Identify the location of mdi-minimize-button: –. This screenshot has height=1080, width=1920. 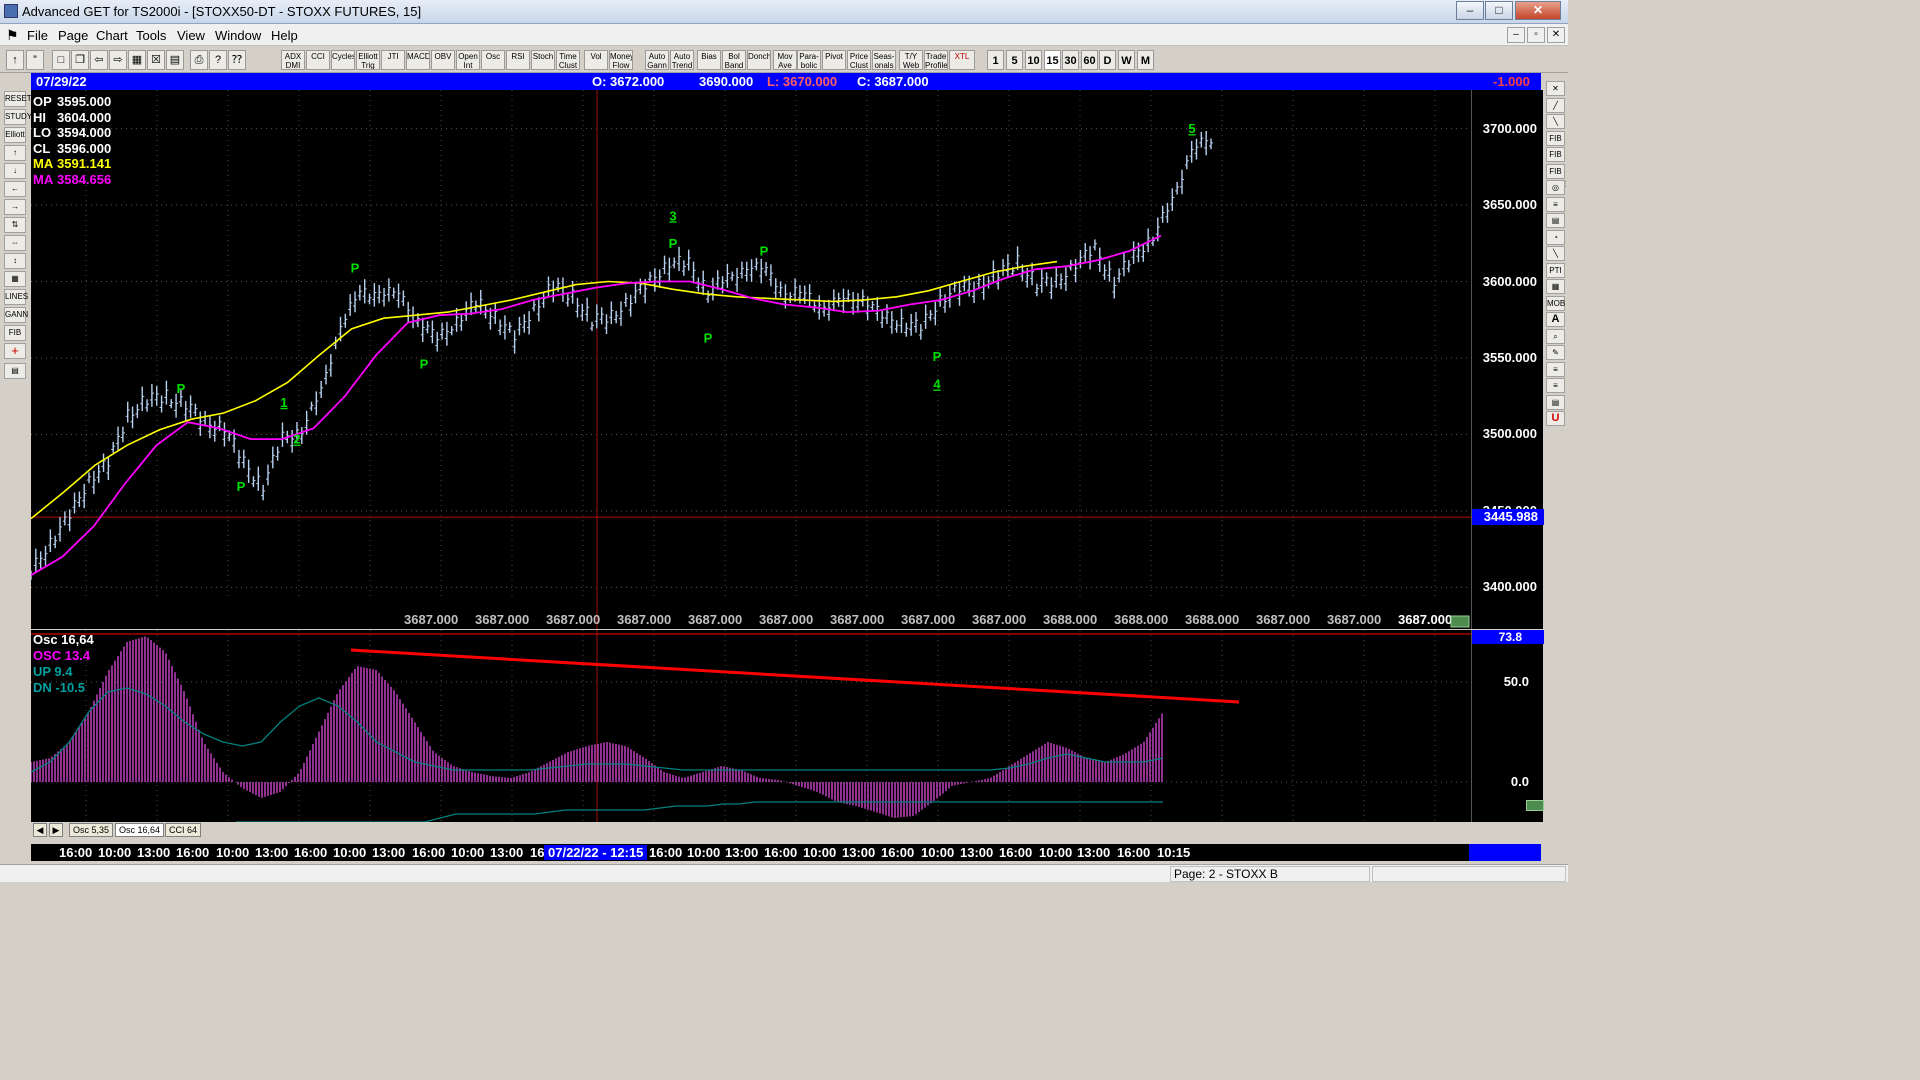
(1516, 35).